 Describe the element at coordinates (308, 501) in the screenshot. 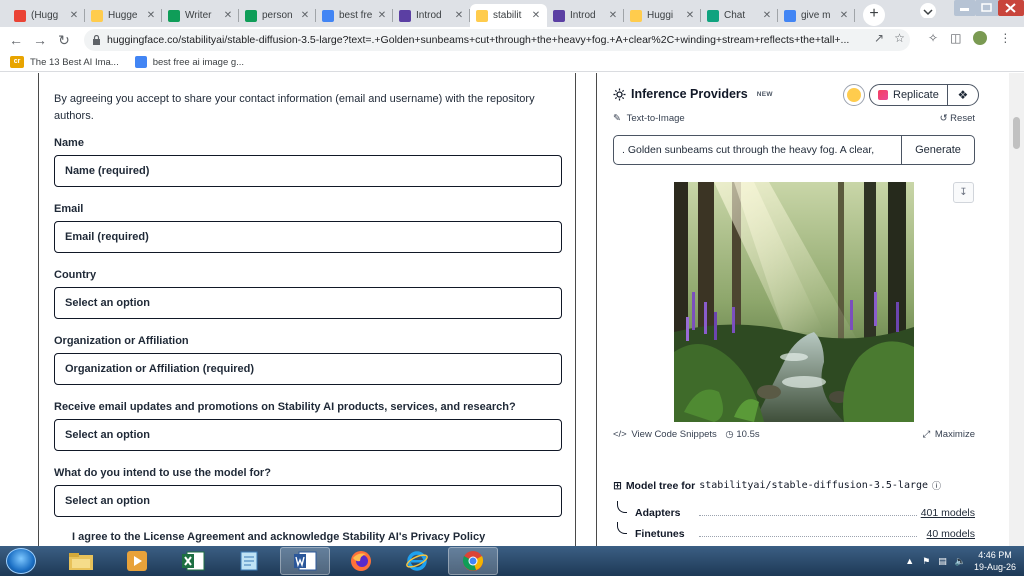

I see `intended-use-select: Select an option` at that location.